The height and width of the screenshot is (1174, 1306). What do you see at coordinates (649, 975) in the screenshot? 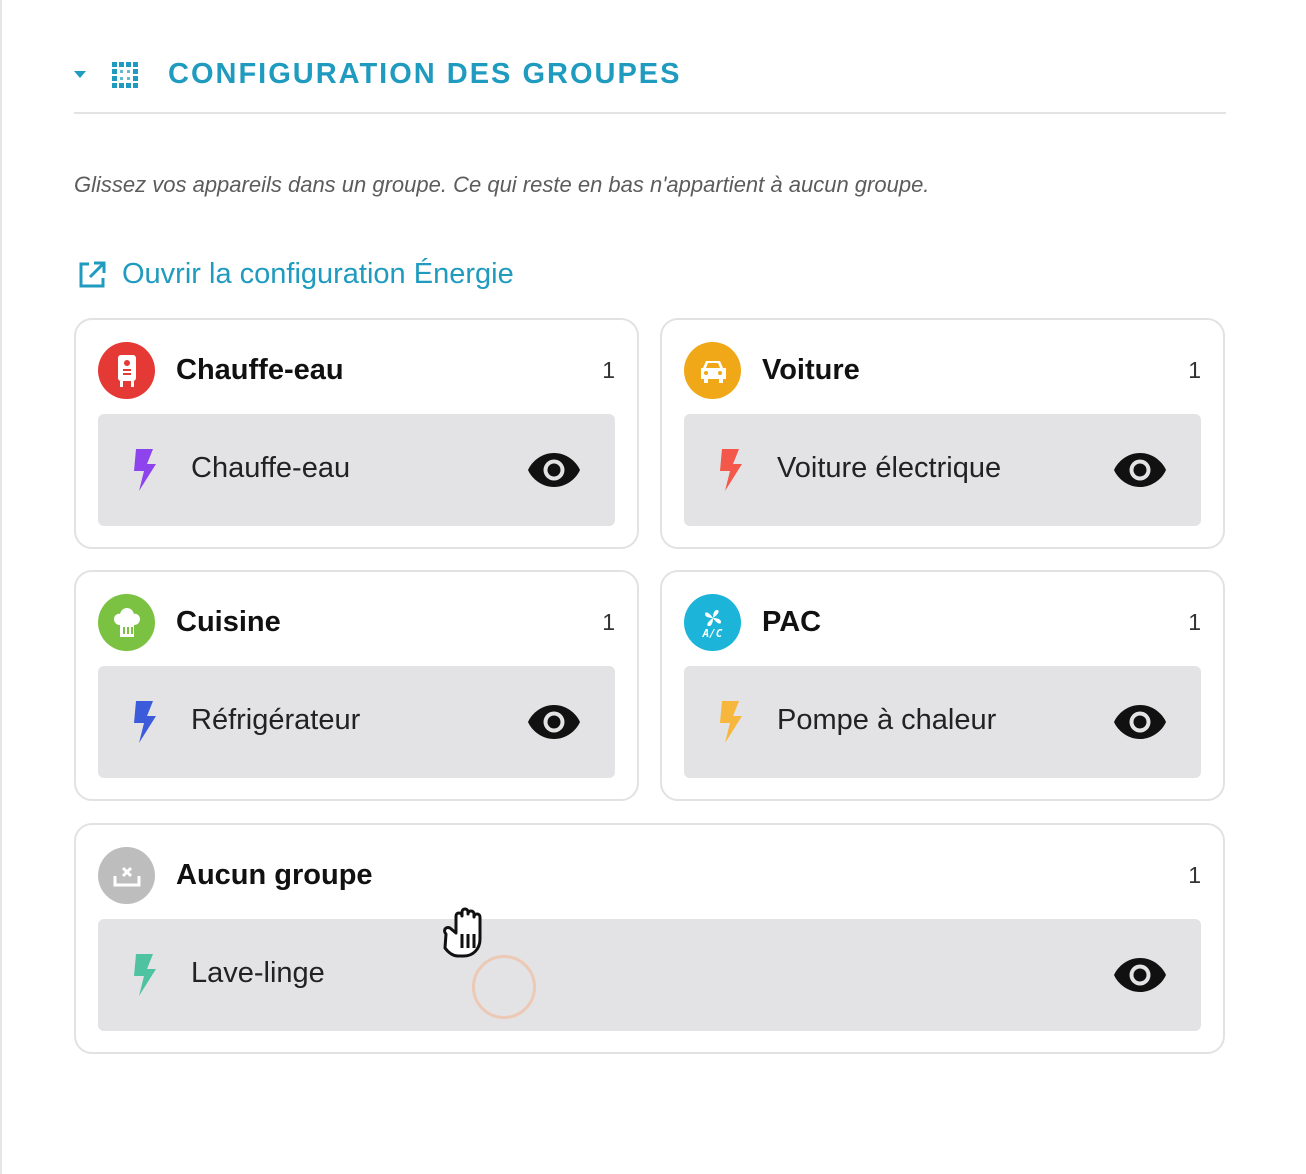
I see `device-row-lave-linge: Lave-linge` at bounding box center [649, 975].